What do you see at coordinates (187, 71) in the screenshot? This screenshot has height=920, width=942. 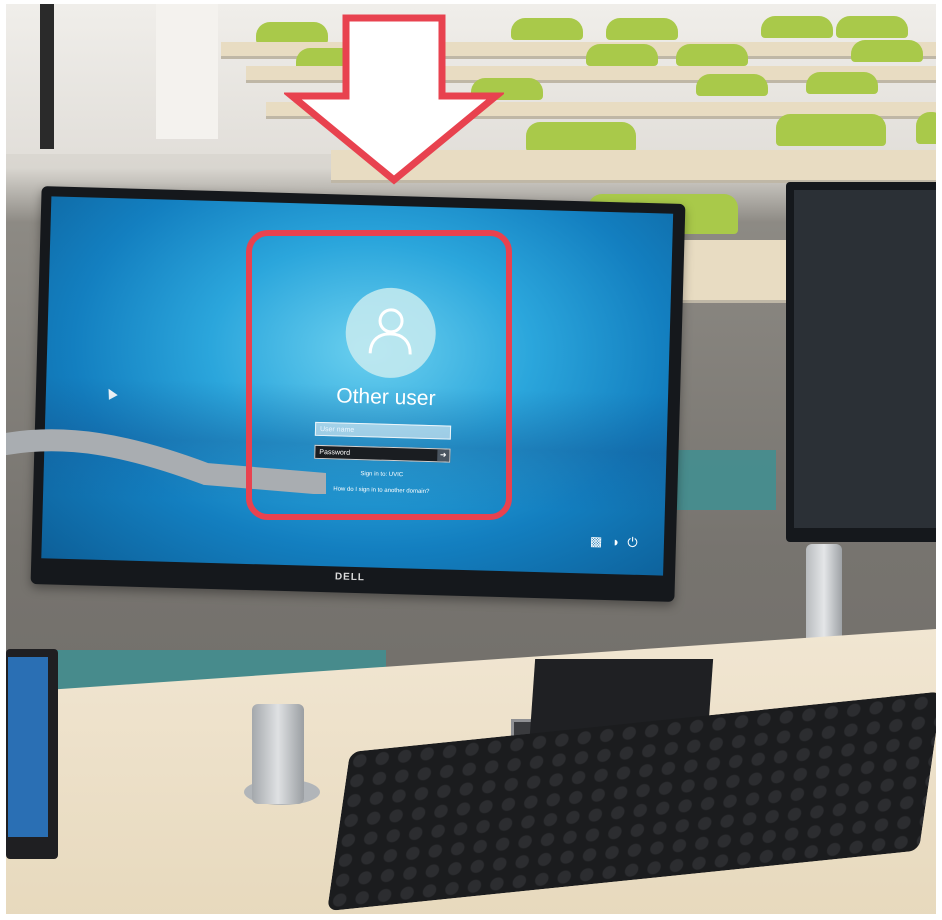 I see `wall-pillar` at bounding box center [187, 71].